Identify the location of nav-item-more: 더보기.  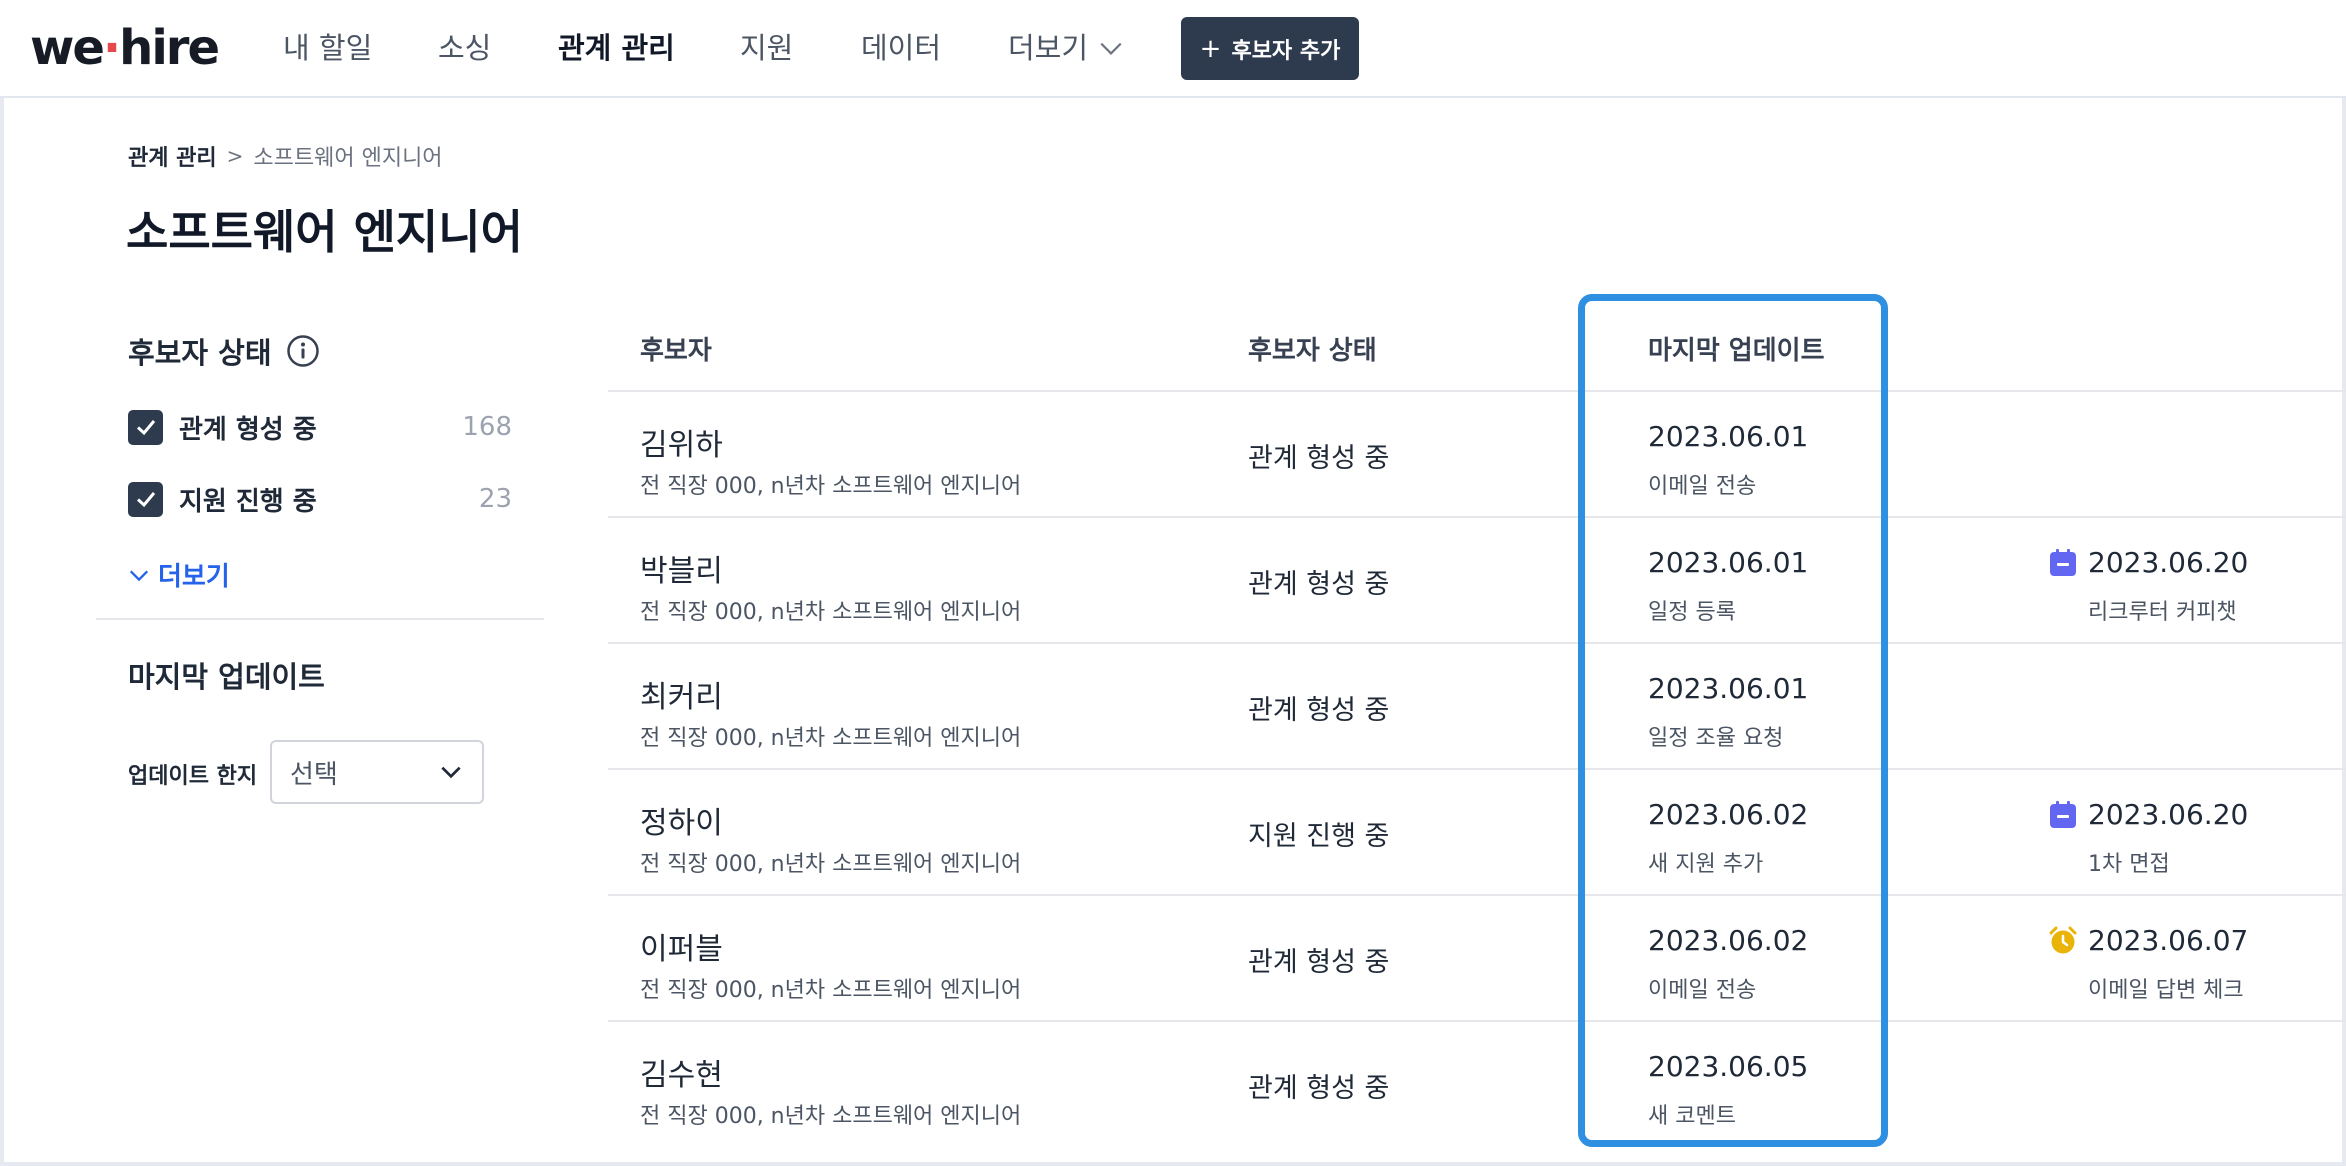
(1066, 48).